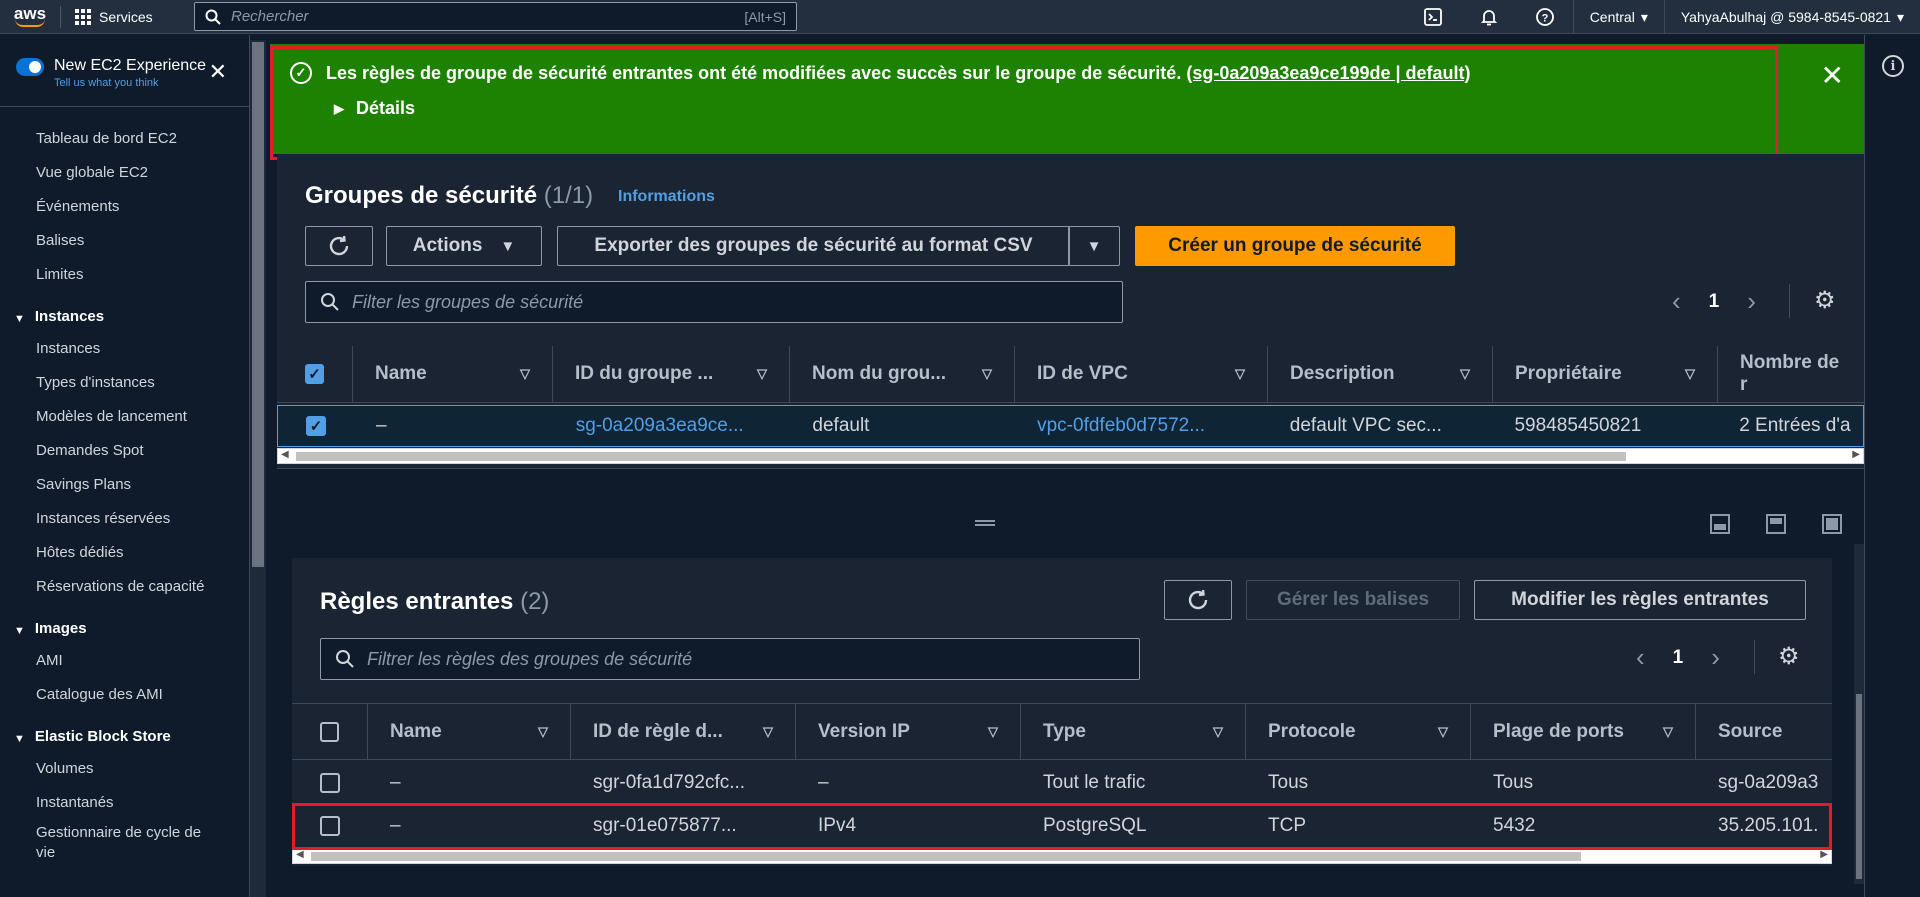 Image resolution: width=1920 pixels, height=897 pixels. I want to click on sidebar-item-events: Événements, so click(124, 206).